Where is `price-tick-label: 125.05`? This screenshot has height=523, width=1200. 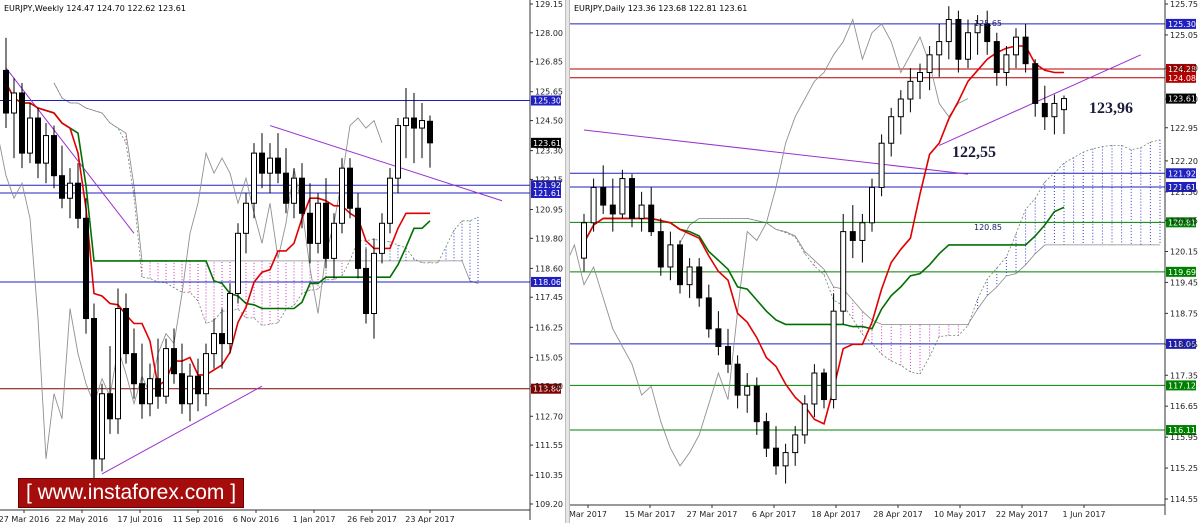
price-tick-label: 125.05 is located at coordinates (1184, 35).